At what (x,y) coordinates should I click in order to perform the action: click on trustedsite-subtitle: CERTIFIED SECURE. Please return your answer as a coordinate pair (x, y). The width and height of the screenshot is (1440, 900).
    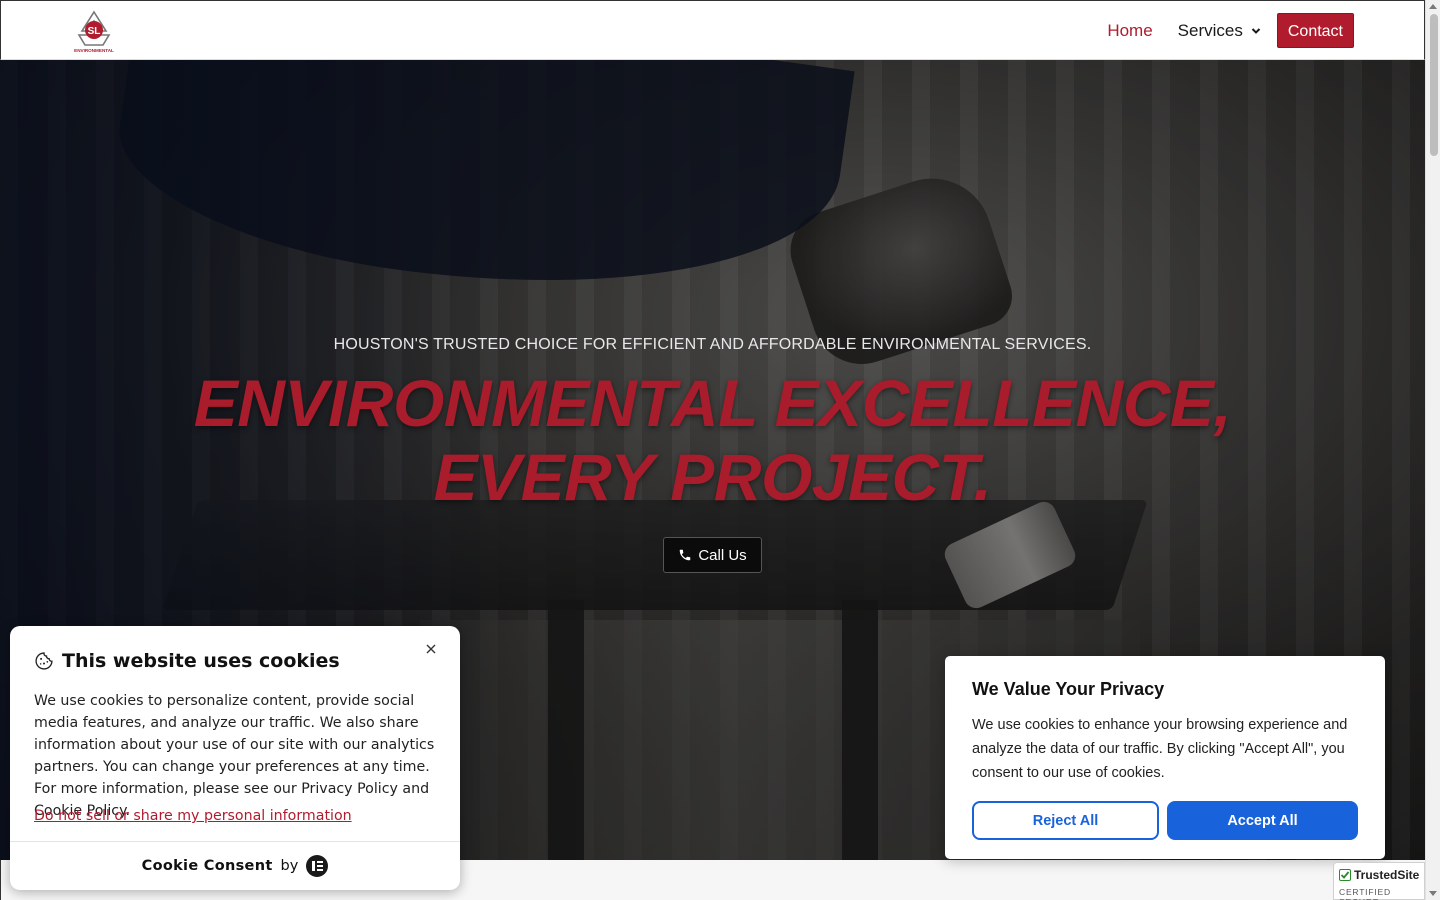
    Looking at the image, I should click on (1365, 893).